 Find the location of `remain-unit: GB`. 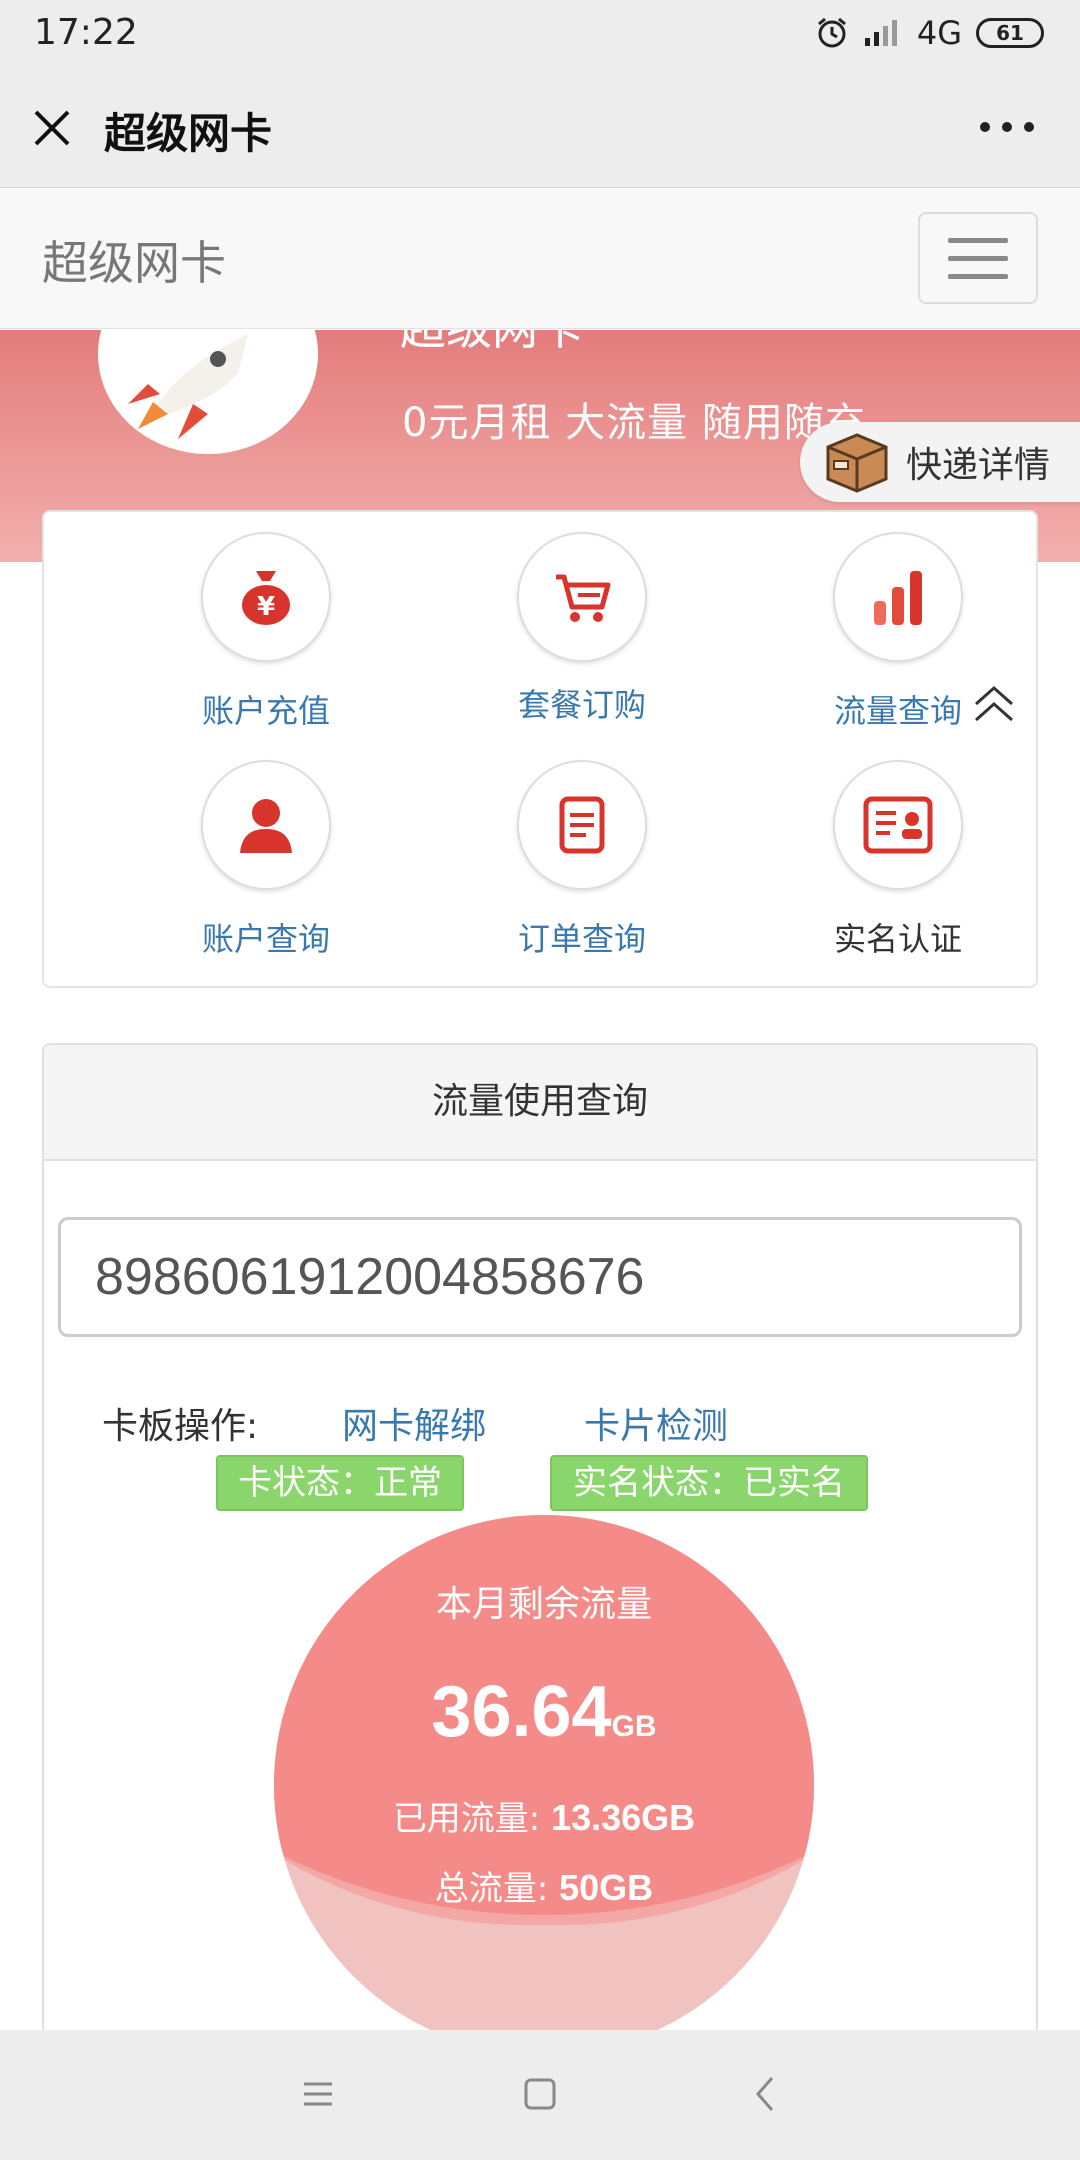

remain-unit: GB is located at coordinates (634, 1726).